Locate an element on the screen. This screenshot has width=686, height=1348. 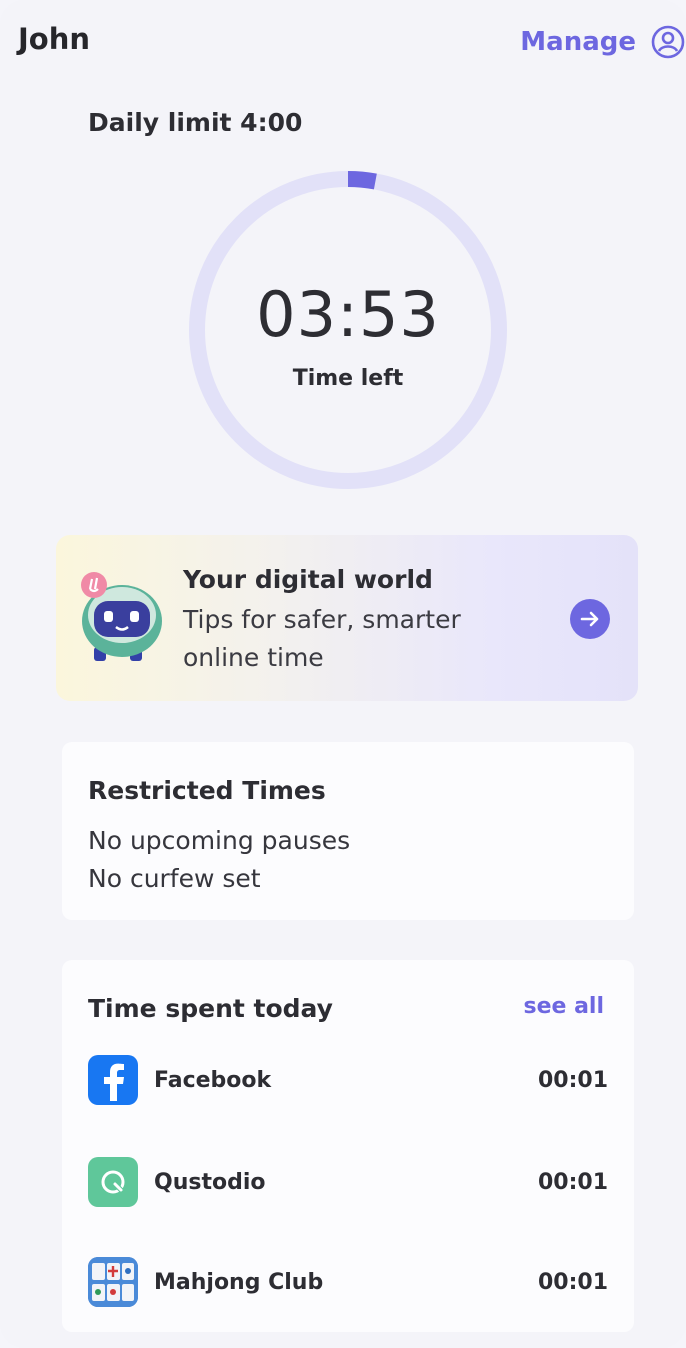
no-curfew-text: No curfew set is located at coordinates (174, 878).